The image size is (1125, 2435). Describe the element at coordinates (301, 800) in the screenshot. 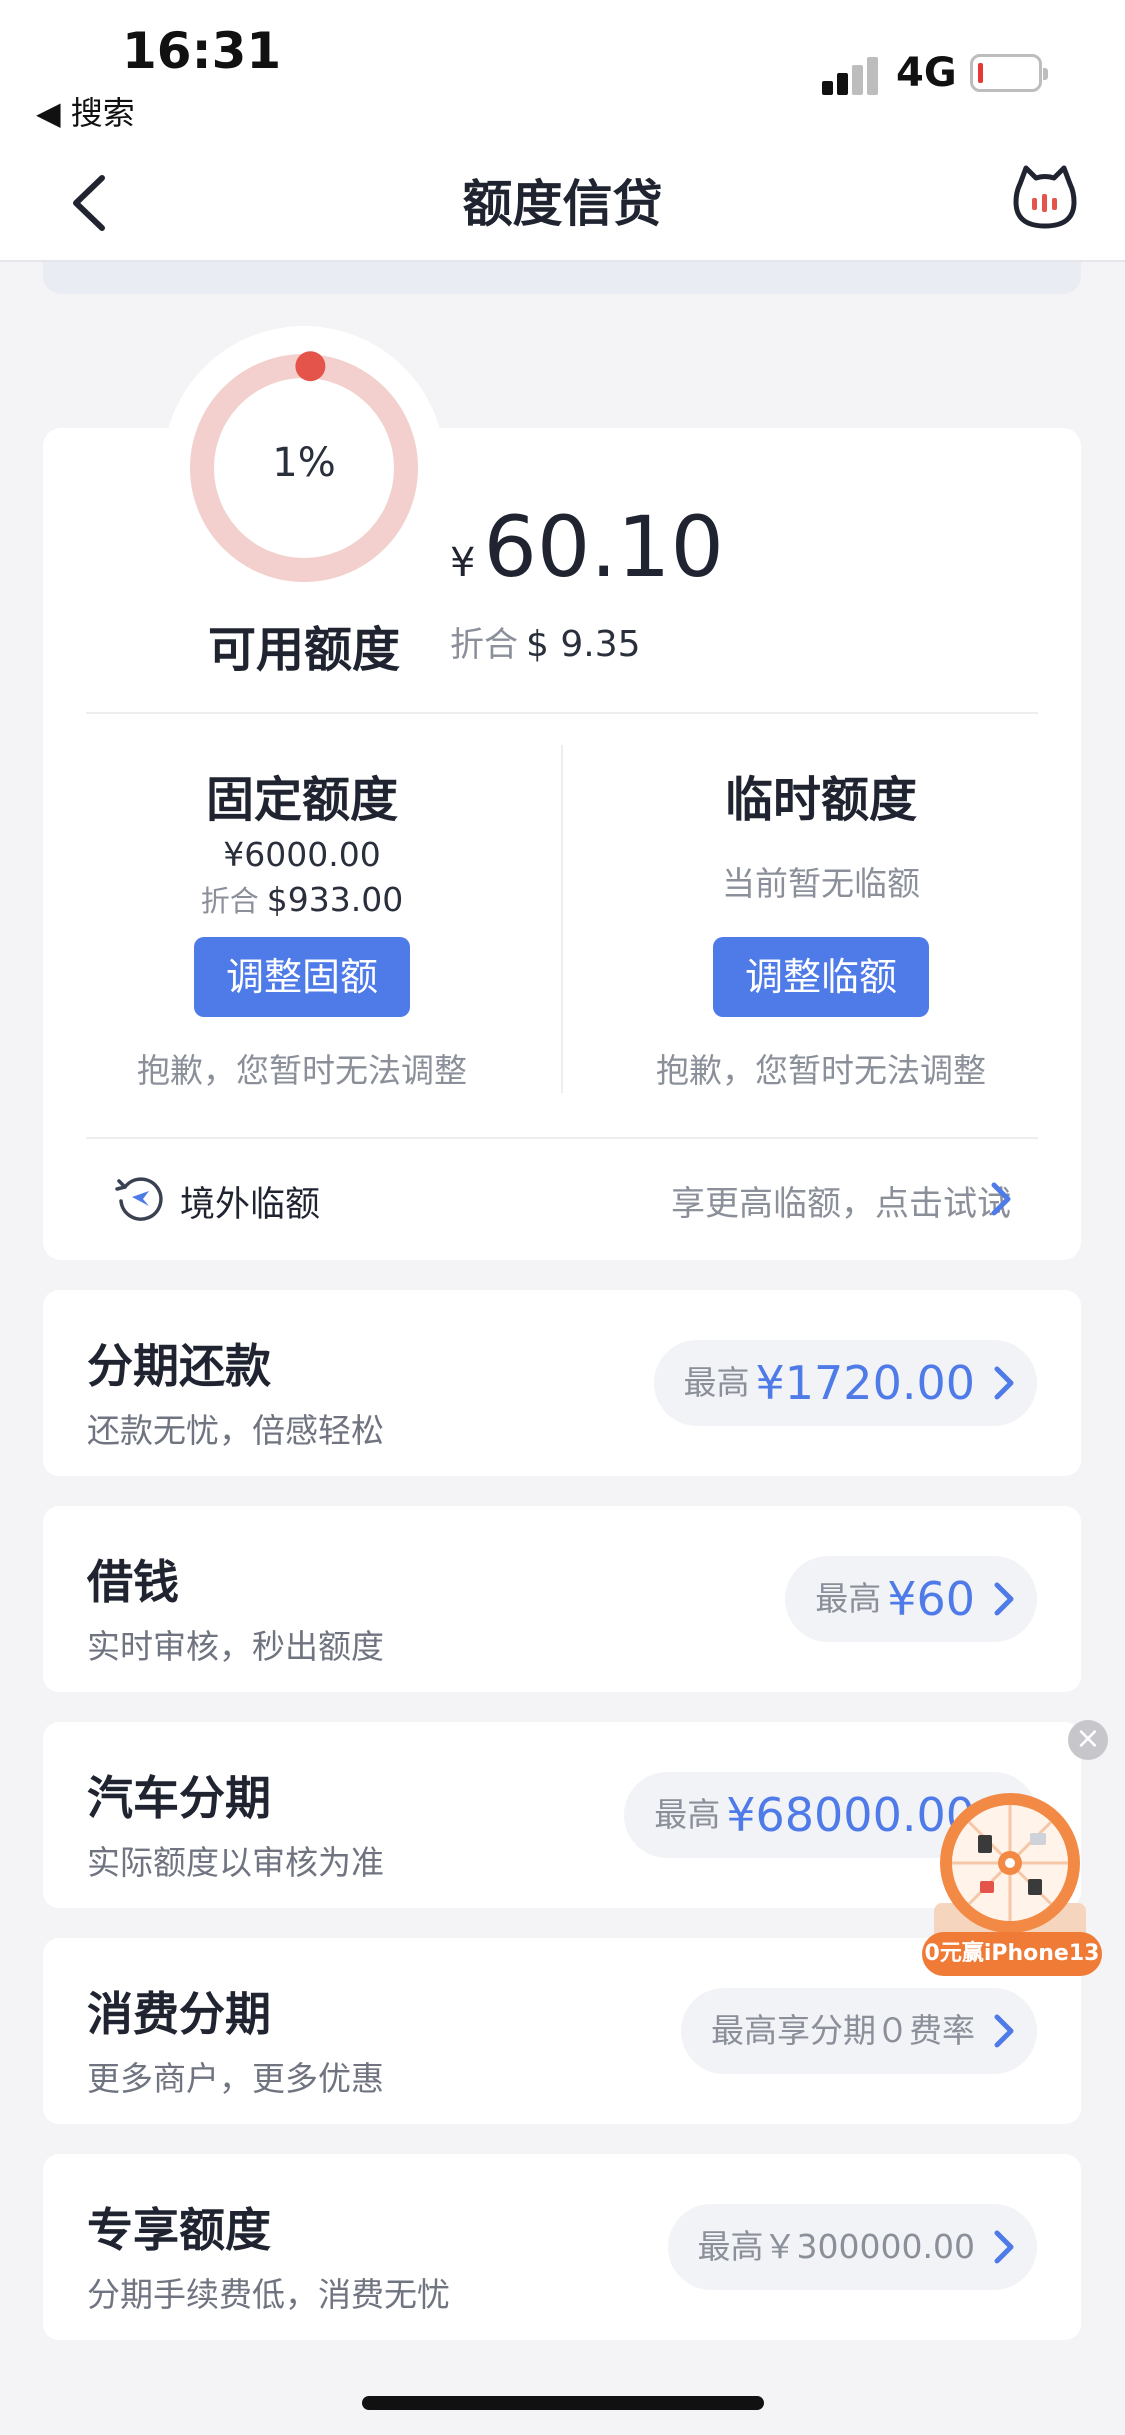

I see `fixed-limit-title: 固定额度` at that location.